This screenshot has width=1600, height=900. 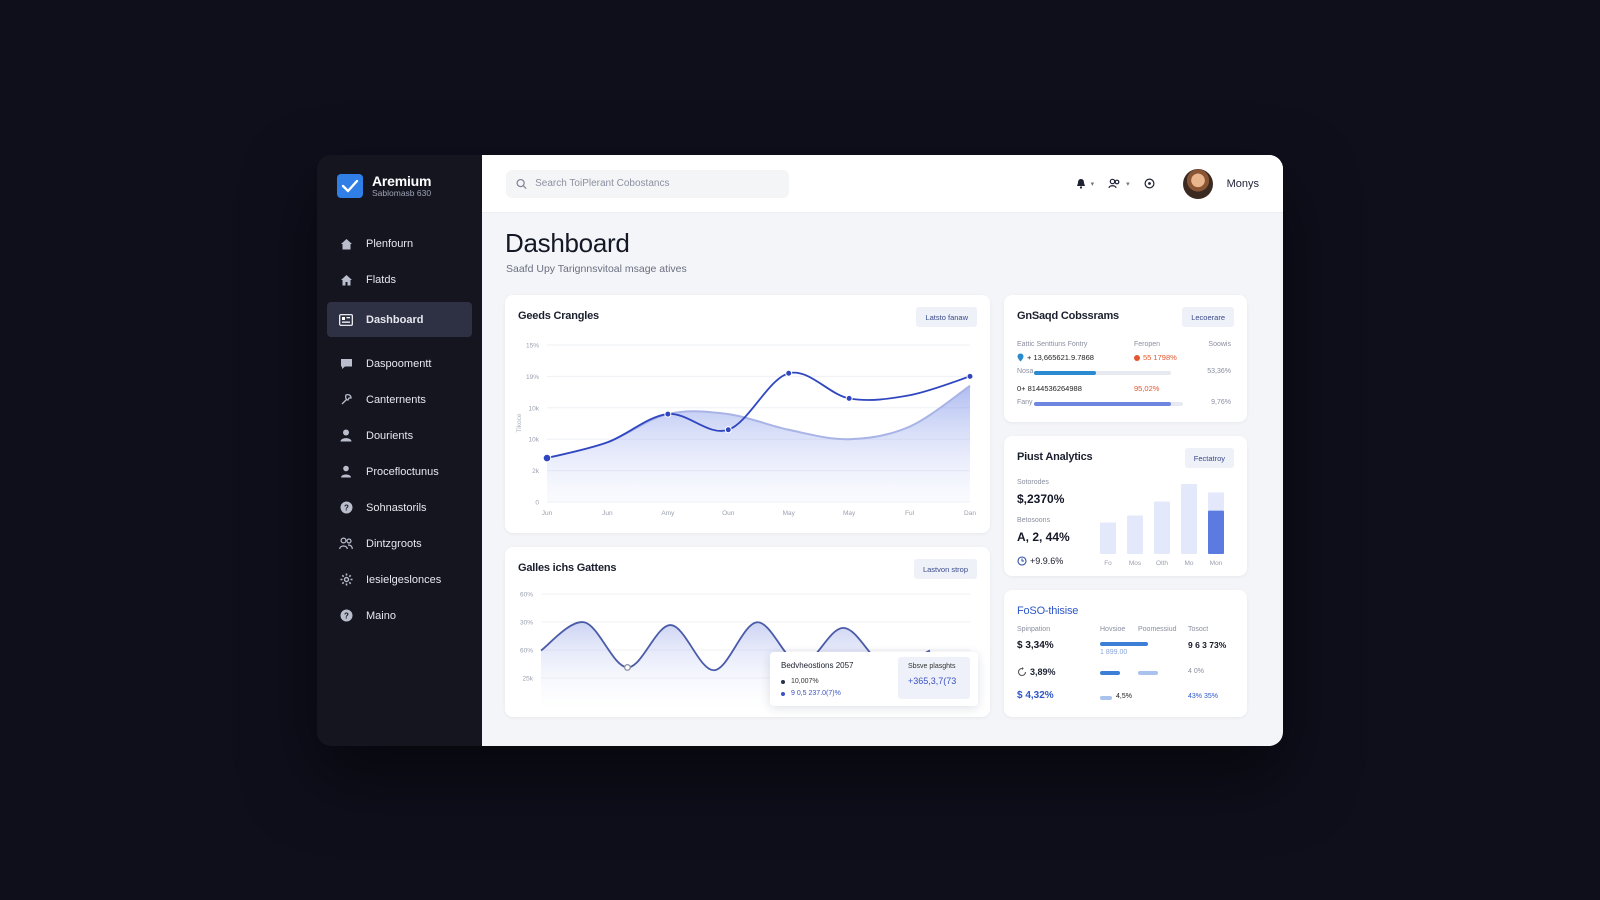 What do you see at coordinates (1155, 357) in the screenshot?
I see `row-delta: 55 1798%` at bounding box center [1155, 357].